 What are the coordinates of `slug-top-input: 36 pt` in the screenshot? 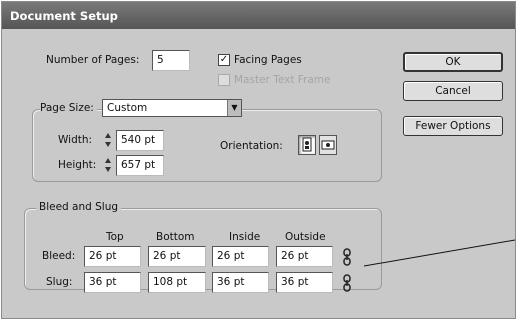 It's located at (112, 282).